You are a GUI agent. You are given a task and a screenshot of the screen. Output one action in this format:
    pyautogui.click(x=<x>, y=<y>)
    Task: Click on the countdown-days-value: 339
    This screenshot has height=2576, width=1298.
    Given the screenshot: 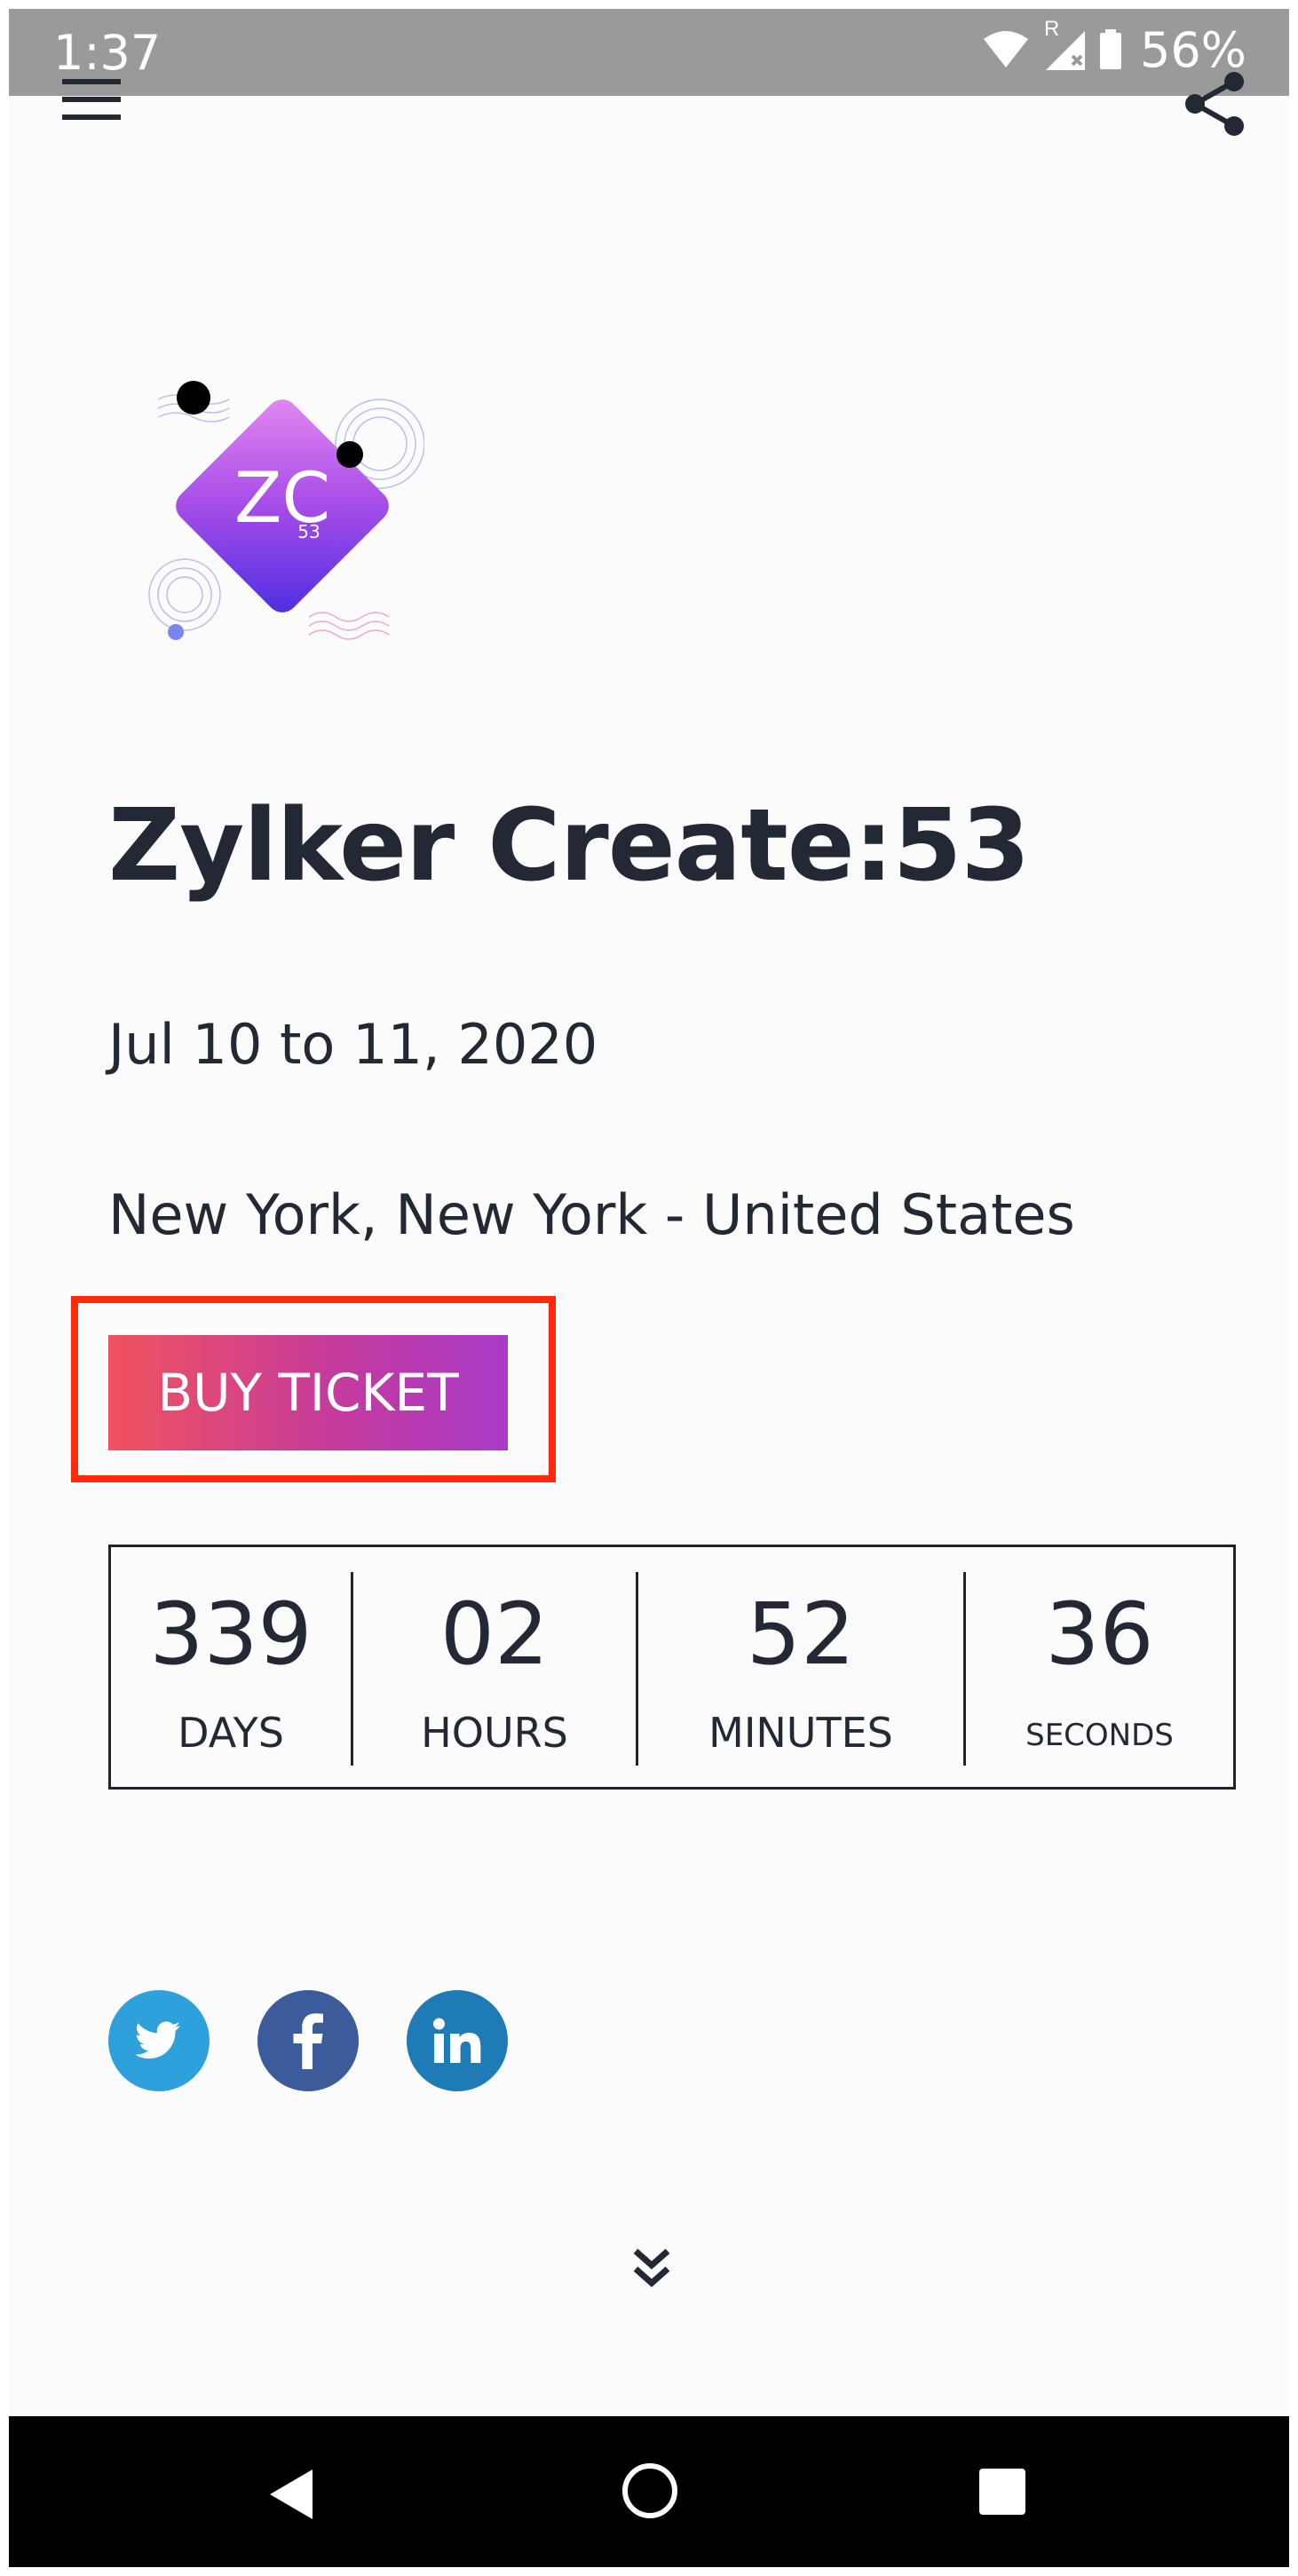 What is the action you would take?
    pyautogui.click(x=231, y=1634)
    